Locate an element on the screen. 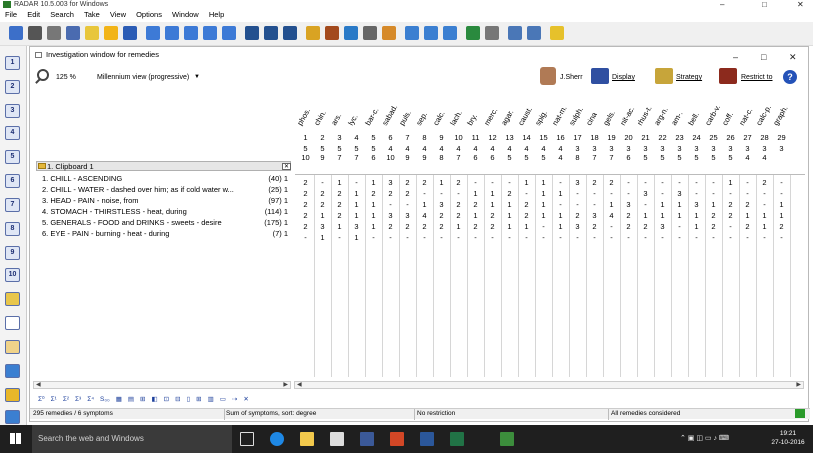 Image resolution: width=813 pixels, height=453 pixels. remedy-name: agar. is located at coordinates (507, 117).